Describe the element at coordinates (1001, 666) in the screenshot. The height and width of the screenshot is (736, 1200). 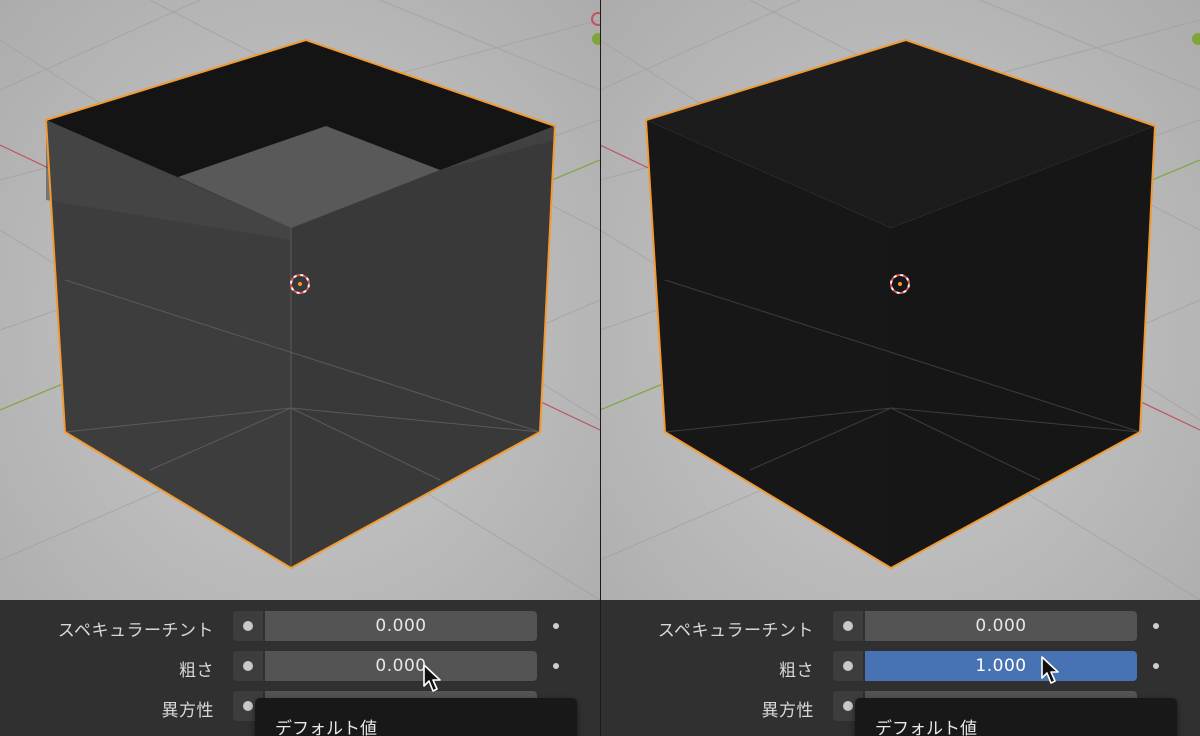
I see `roughness-field: 1.000` at that location.